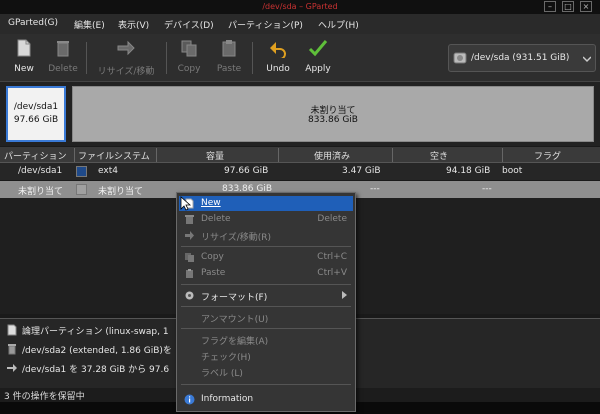  Describe the element at coordinates (63, 58) in the screenshot. I see `delete-button: Delete` at that location.